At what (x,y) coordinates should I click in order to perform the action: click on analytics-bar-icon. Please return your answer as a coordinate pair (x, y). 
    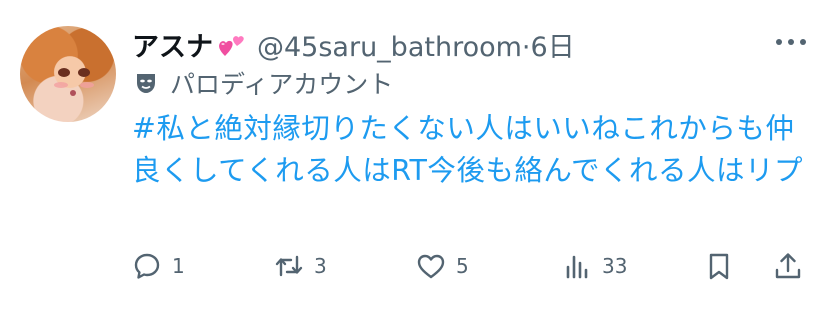
    Looking at the image, I should click on (577, 267).